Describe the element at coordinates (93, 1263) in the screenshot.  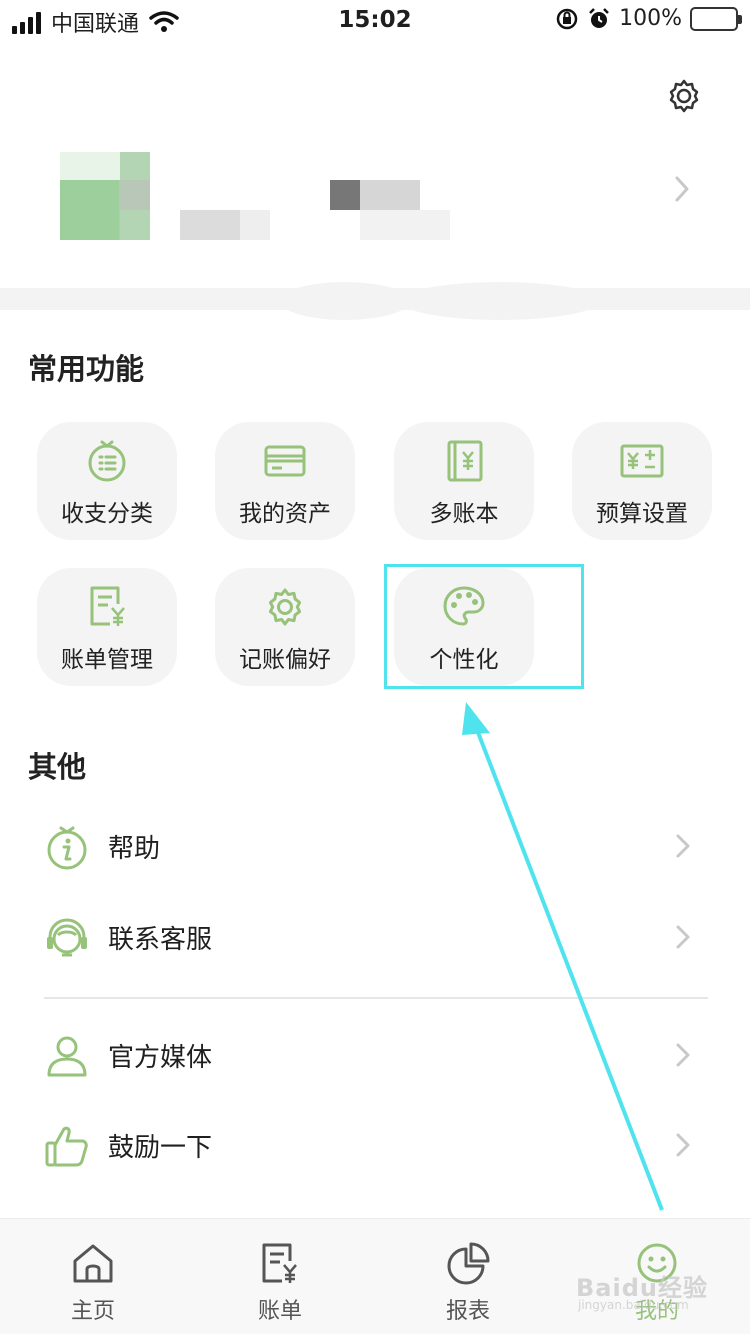
I see `home-icon` at that location.